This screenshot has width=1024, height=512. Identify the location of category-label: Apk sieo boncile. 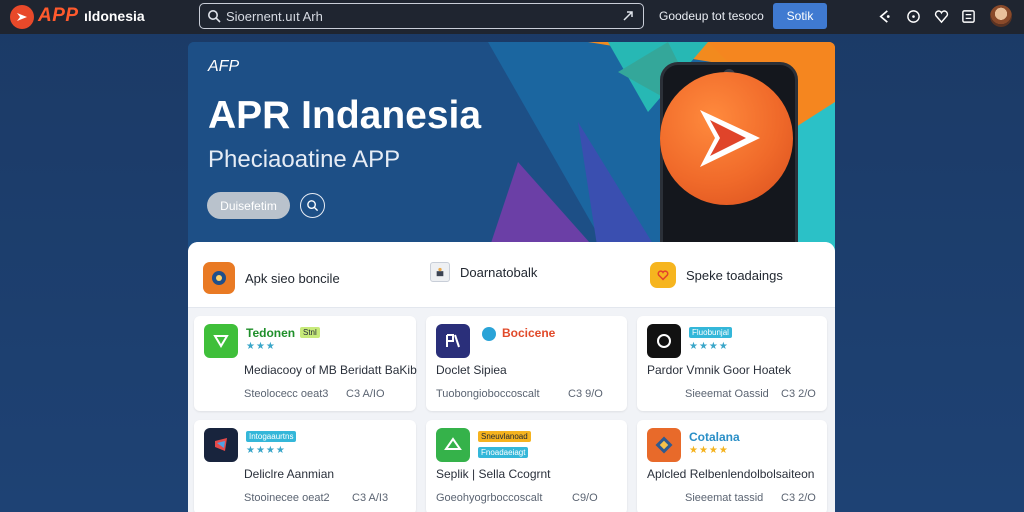
(292, 278).